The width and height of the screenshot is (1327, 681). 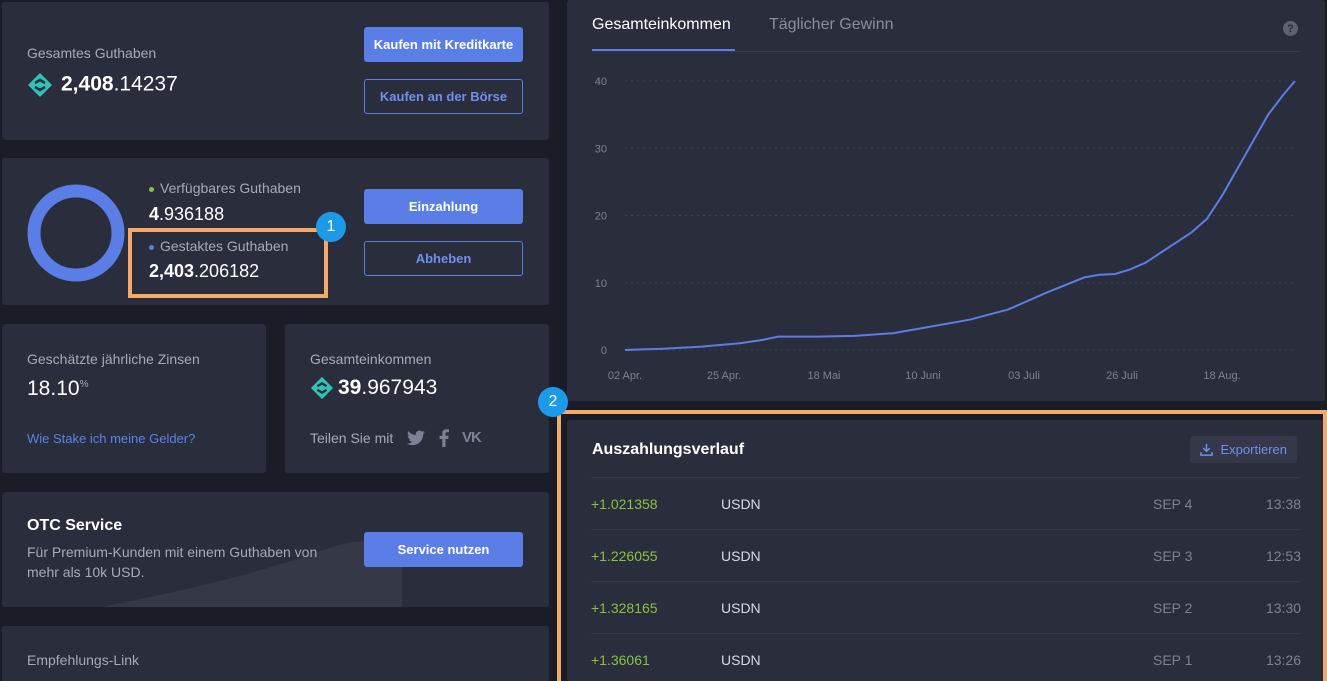 I want to click on otc-title: OTC Service, so click(x=75, y=525).